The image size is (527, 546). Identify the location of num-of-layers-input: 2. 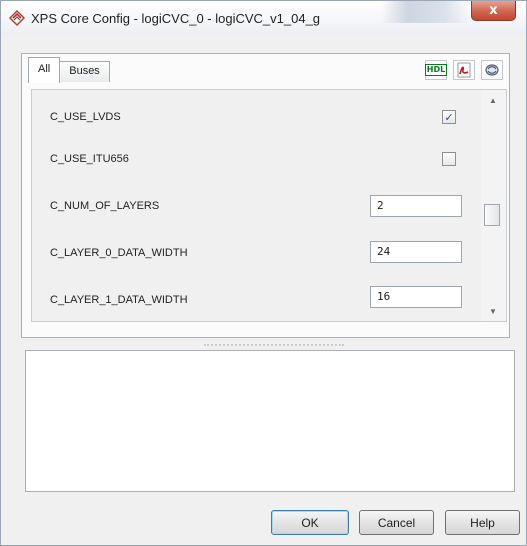
(416, 206).